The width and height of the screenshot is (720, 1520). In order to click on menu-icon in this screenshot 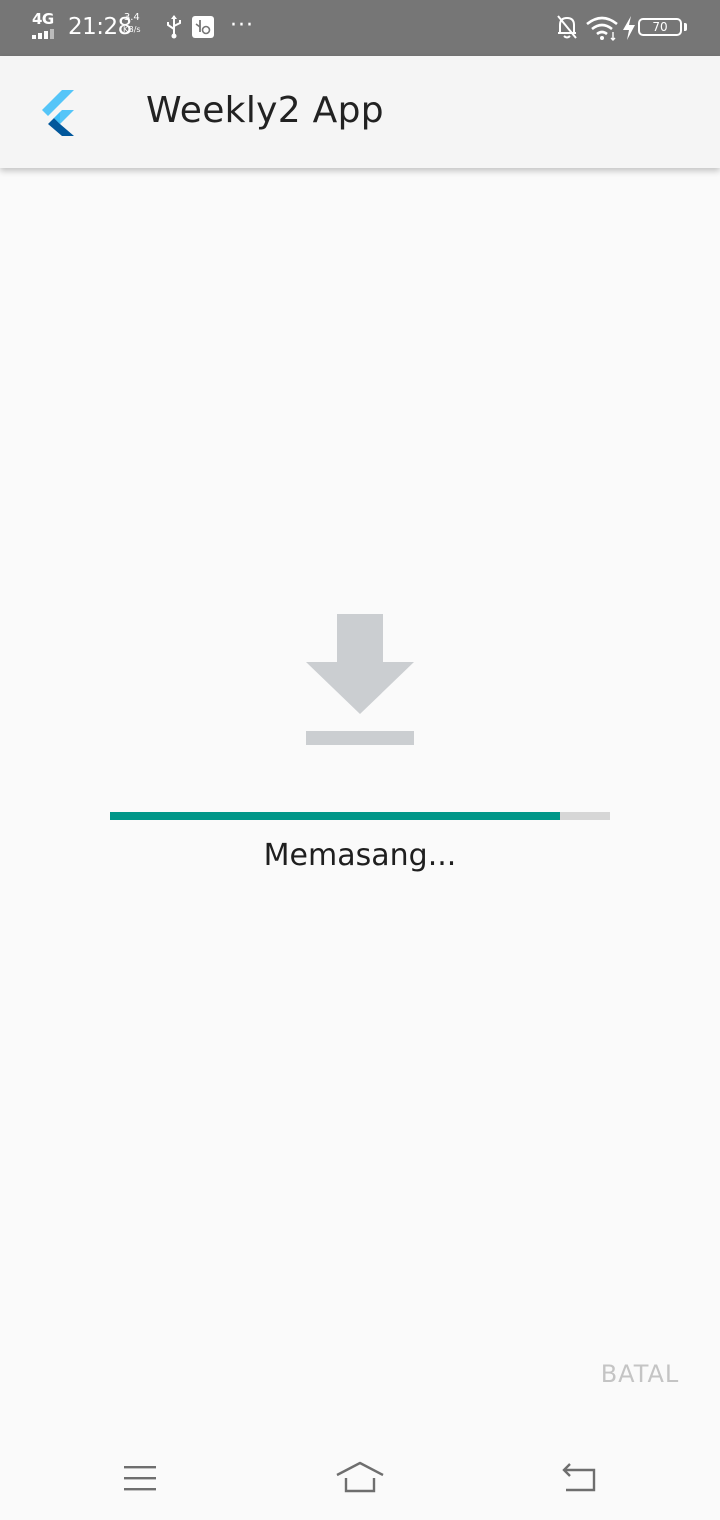, I will do `click(140, 1478)`.